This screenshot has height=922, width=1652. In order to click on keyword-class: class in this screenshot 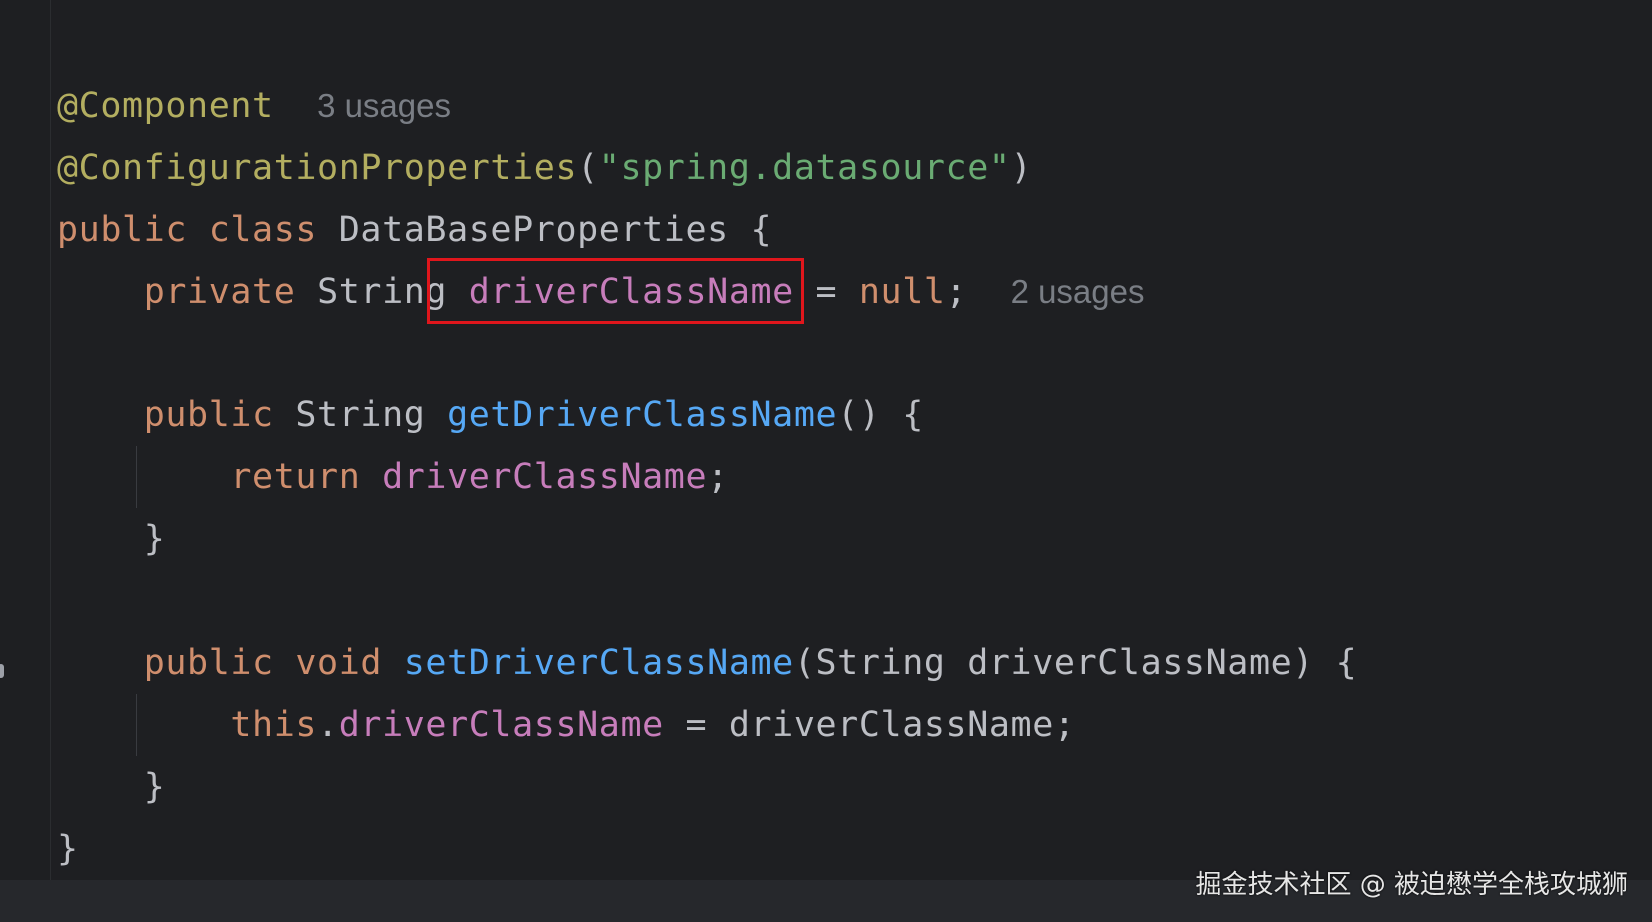, I will do `click(263, 230)`.